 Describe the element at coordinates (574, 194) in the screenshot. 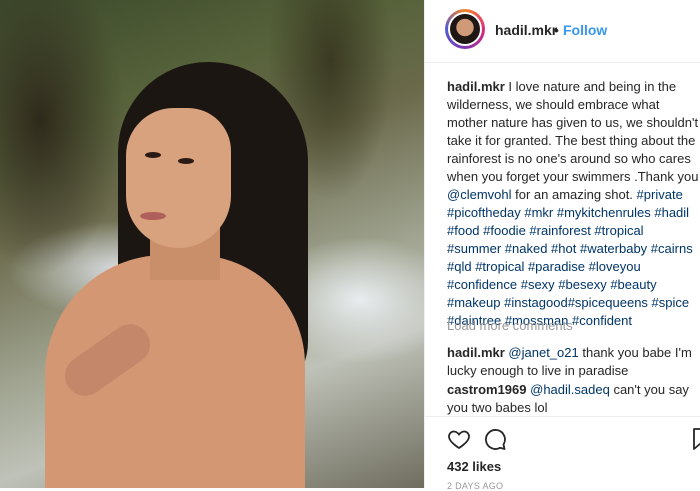

I see `caption-after-mention: for an amazing shot.` at that location.